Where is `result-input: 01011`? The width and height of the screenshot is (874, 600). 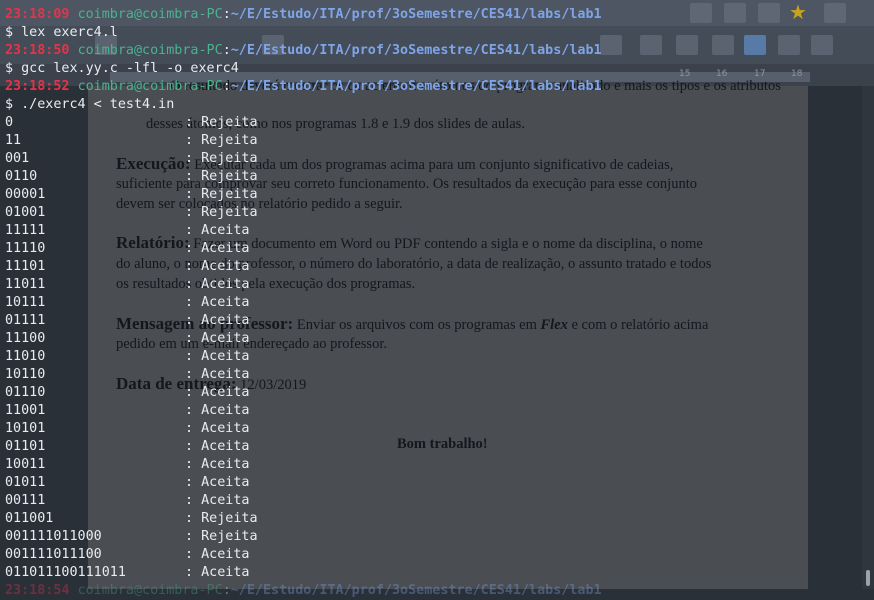 result-input: 01011 is located at coordinates (25, 482).